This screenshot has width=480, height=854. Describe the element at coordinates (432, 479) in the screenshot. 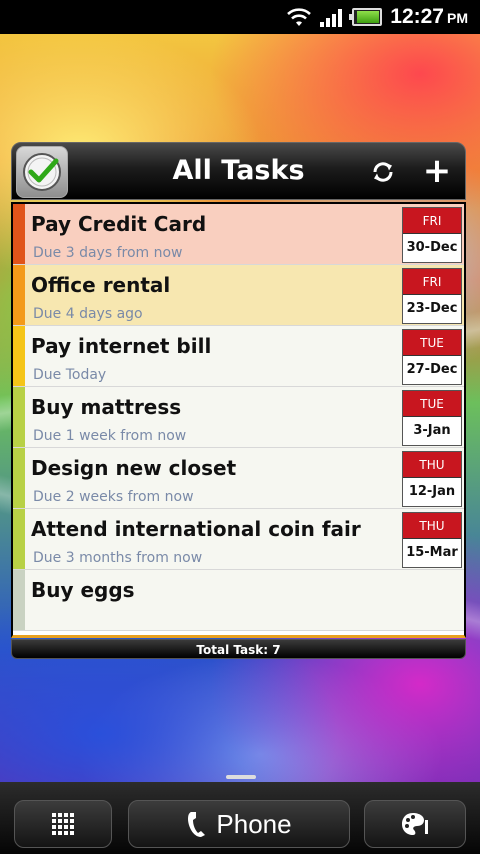

I see `date-badge: THU 12-Jan` at that location.